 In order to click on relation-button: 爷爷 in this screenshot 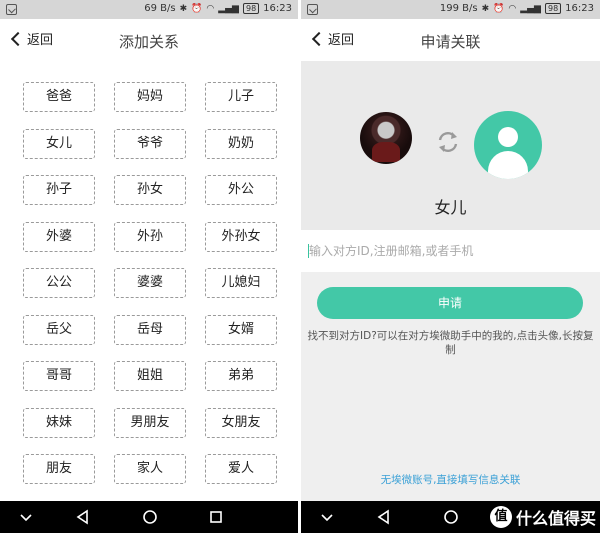, I will do `click(150, 143)`.